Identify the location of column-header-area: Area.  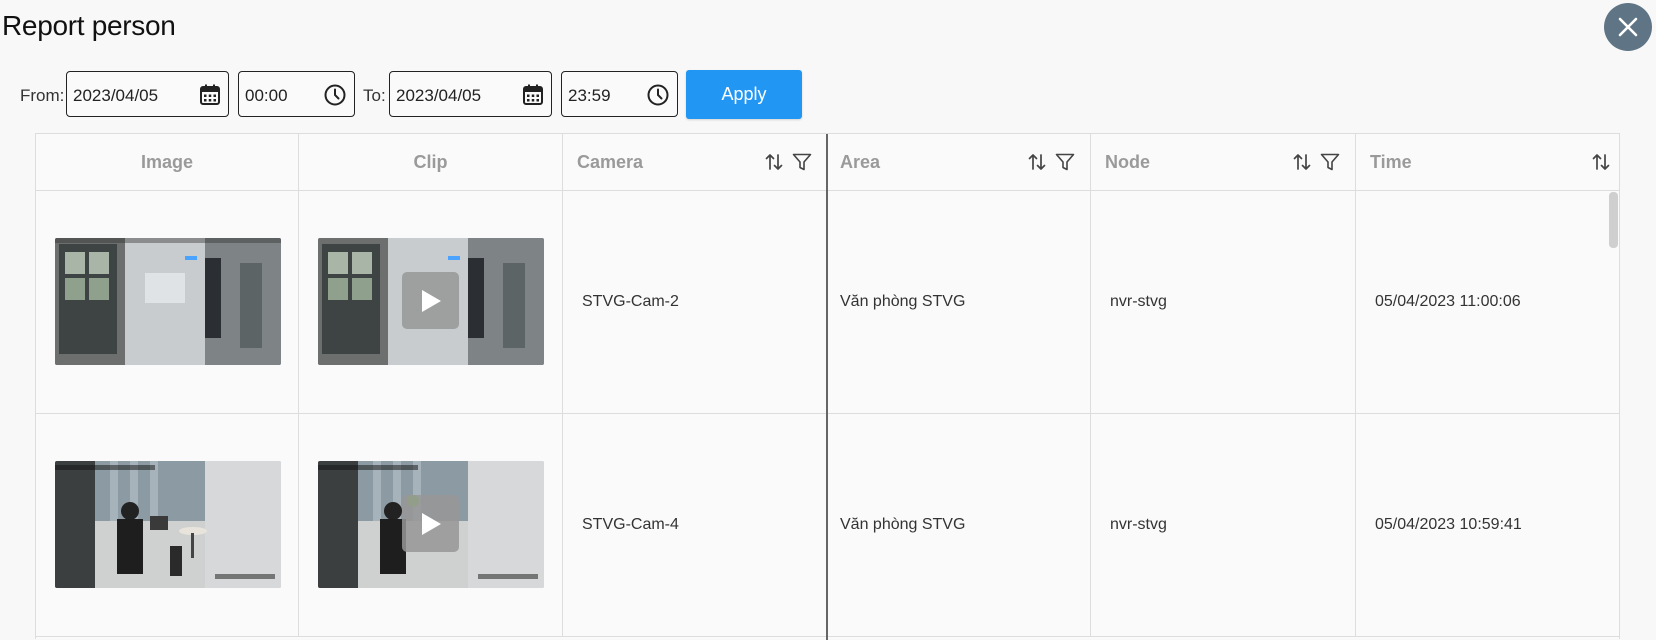
(959, 162).